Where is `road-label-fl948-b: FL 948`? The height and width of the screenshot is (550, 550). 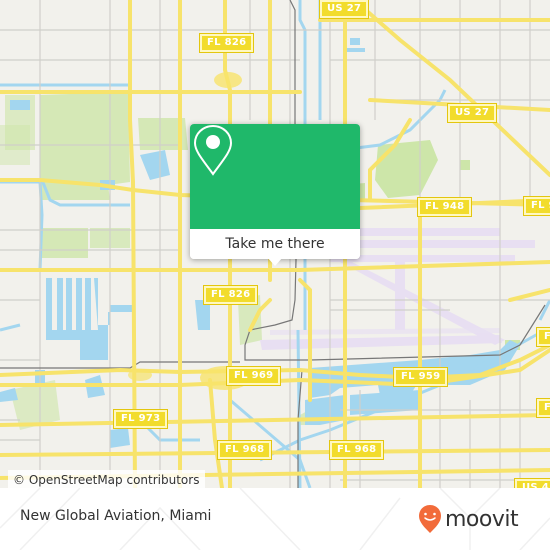
road-label-fl948-b: FL 948 is located at coordinates (536, 206).